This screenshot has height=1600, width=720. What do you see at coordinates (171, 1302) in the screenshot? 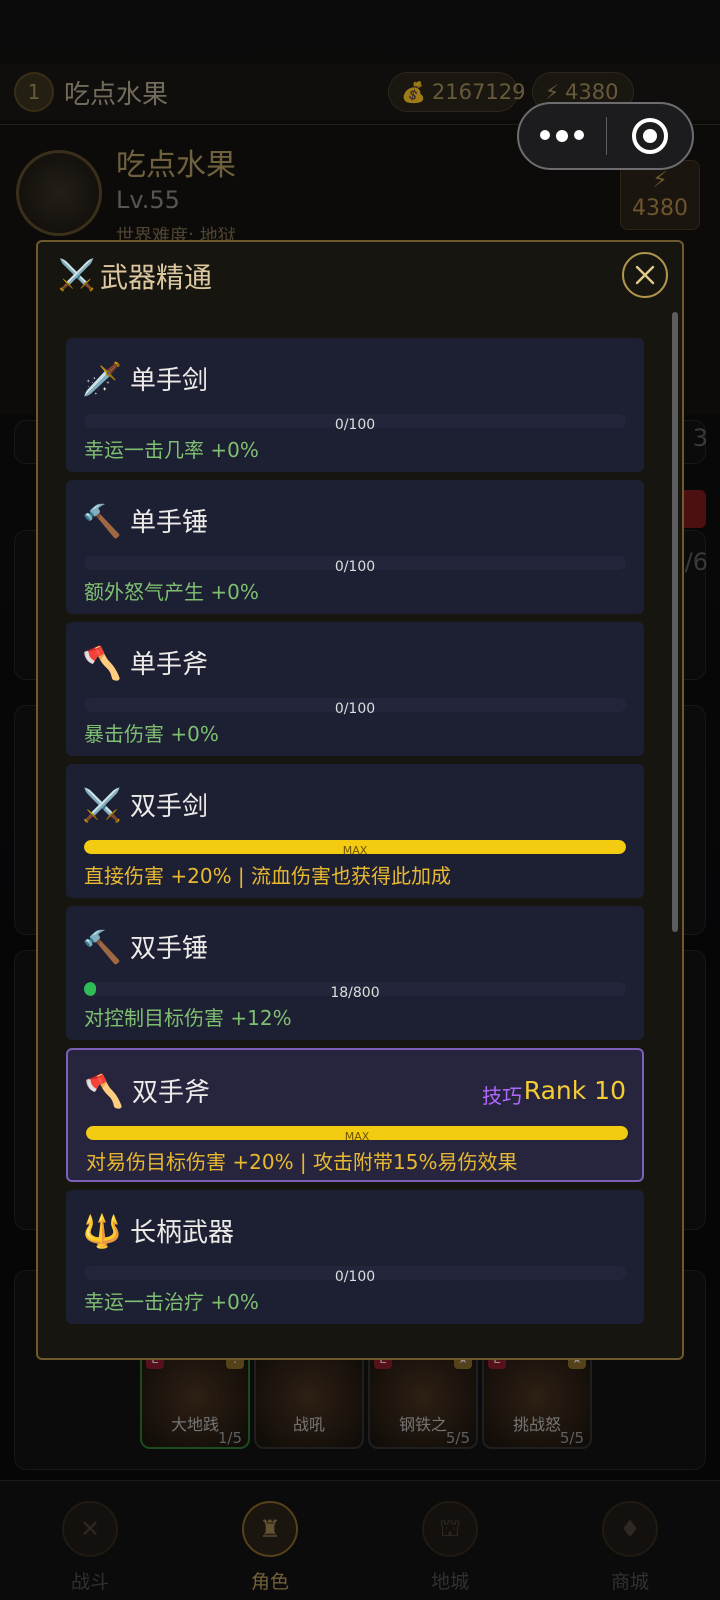
I see `bonus-description: 幸运一击治疗 +0%` at bounding box center [171, 1302].